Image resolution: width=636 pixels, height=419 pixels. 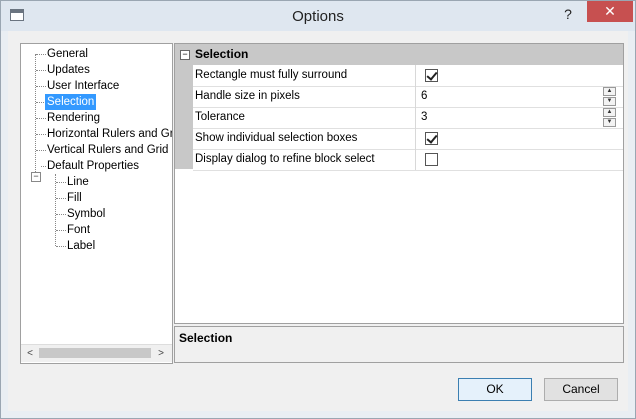 What do you see at coordinates (424, 96) in the screenshot?
I see `handle-size-input: 6` at bounding box center [424, 96].